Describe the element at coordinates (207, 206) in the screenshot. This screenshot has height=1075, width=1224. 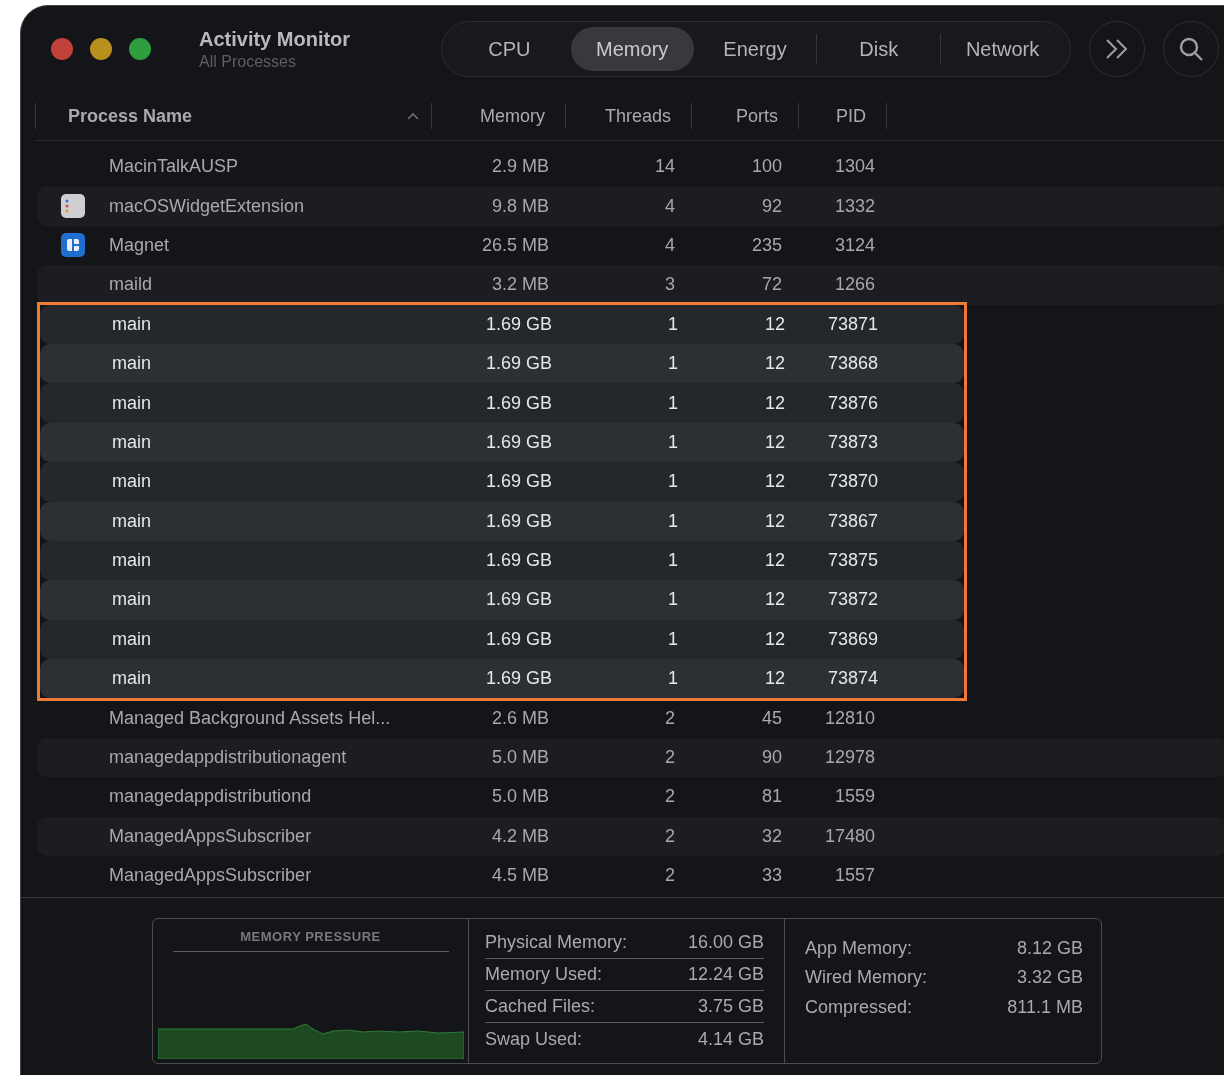
I see `process-name: macOSWidgetExtension` at that location.